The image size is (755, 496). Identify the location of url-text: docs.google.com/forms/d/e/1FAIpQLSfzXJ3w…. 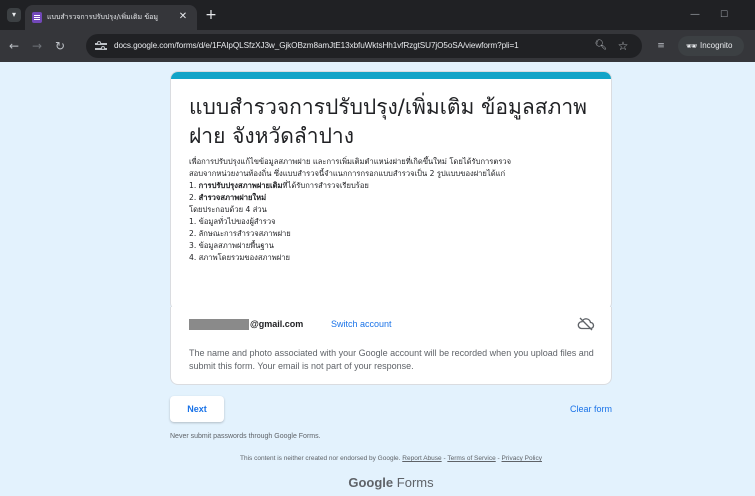
(349, 46).